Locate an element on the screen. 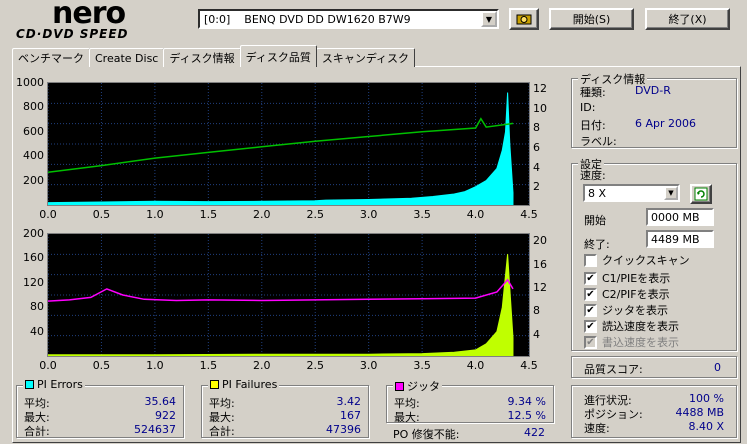  exit-button: 終了(X) is located at coordinates (687, 19).